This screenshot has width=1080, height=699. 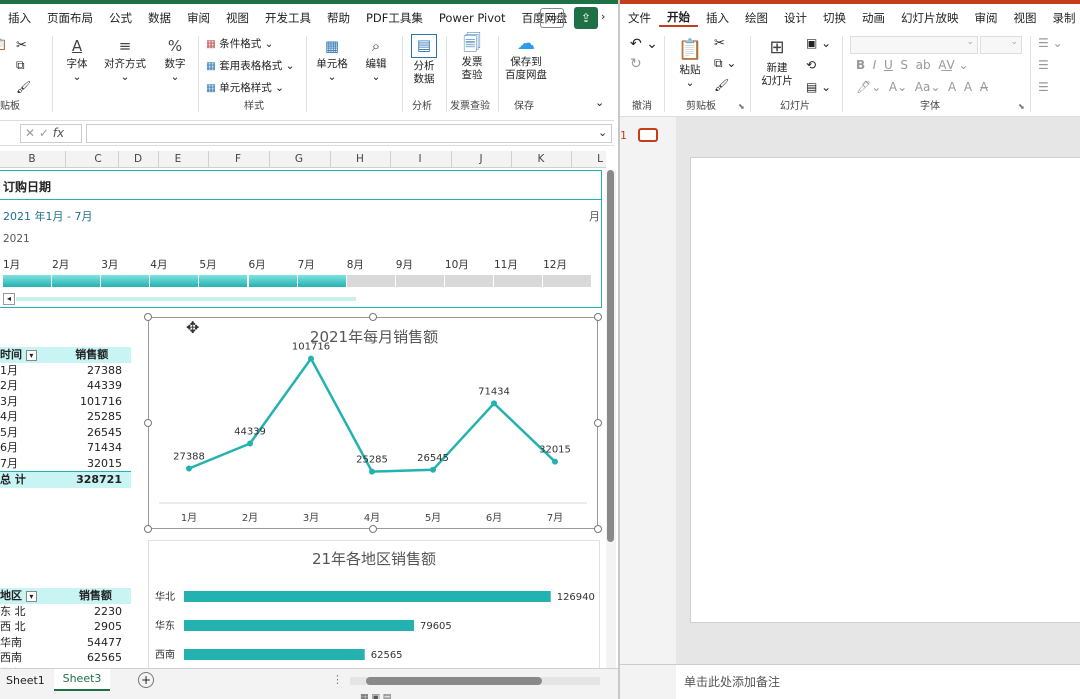 I want to click on column-header-E: E, so click(x=178, y=159).